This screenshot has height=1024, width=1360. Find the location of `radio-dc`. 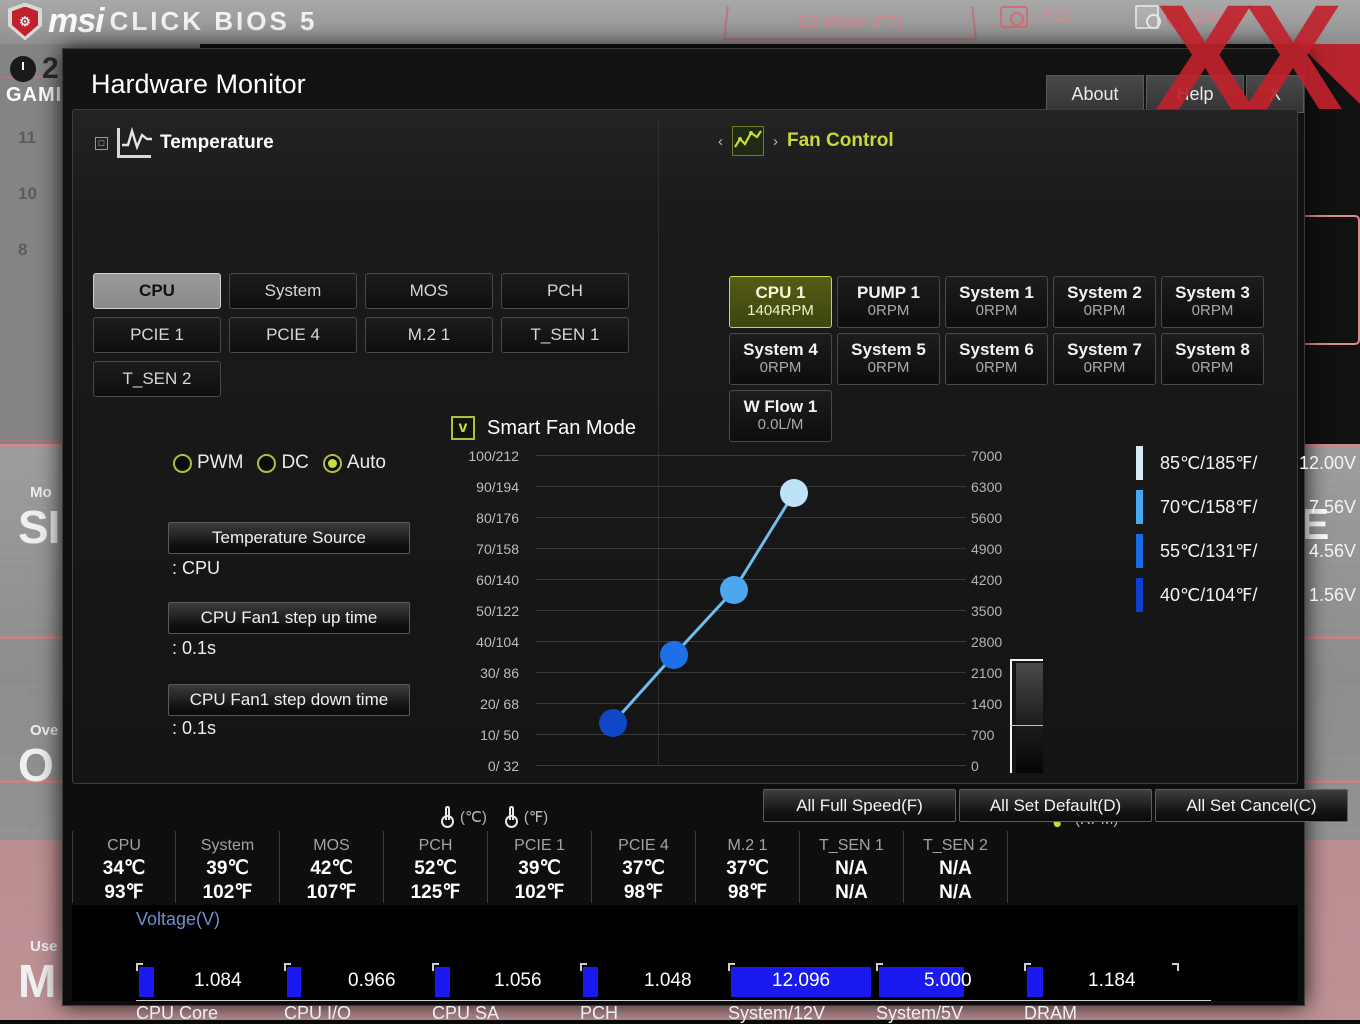

radio-dc is located at coordinates (266, 463).